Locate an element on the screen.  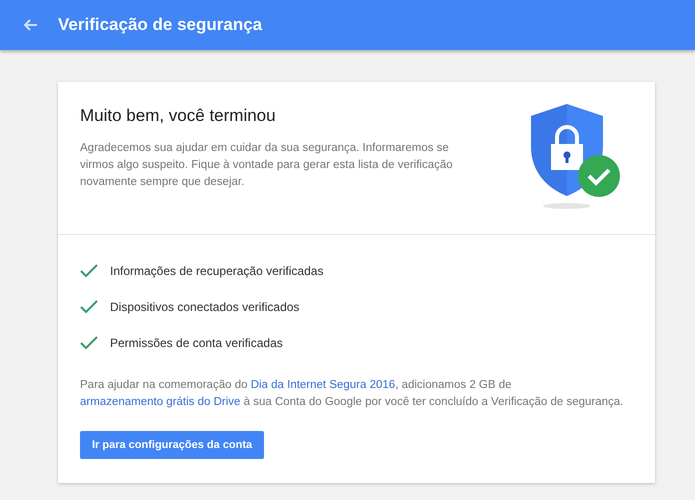
storage-note: Para ajudar na comemoração do Dia da Internet Segura 2016, adicionamos 2 GB de armazenamento grátis do Drive à sua Conta do Google por você ter concluído a Verificação de segurança. is located at coordinates (352, 394).